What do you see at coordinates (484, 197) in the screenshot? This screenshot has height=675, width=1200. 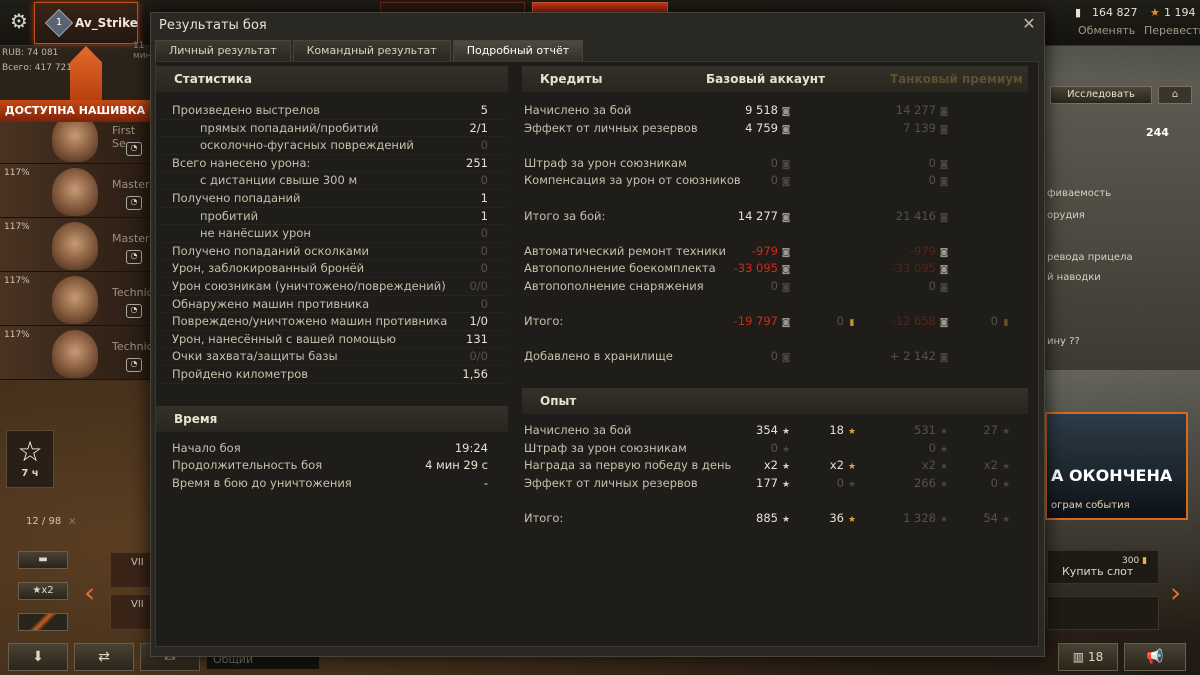 I see `stat-value: 1` at bounding box center [484, 197].